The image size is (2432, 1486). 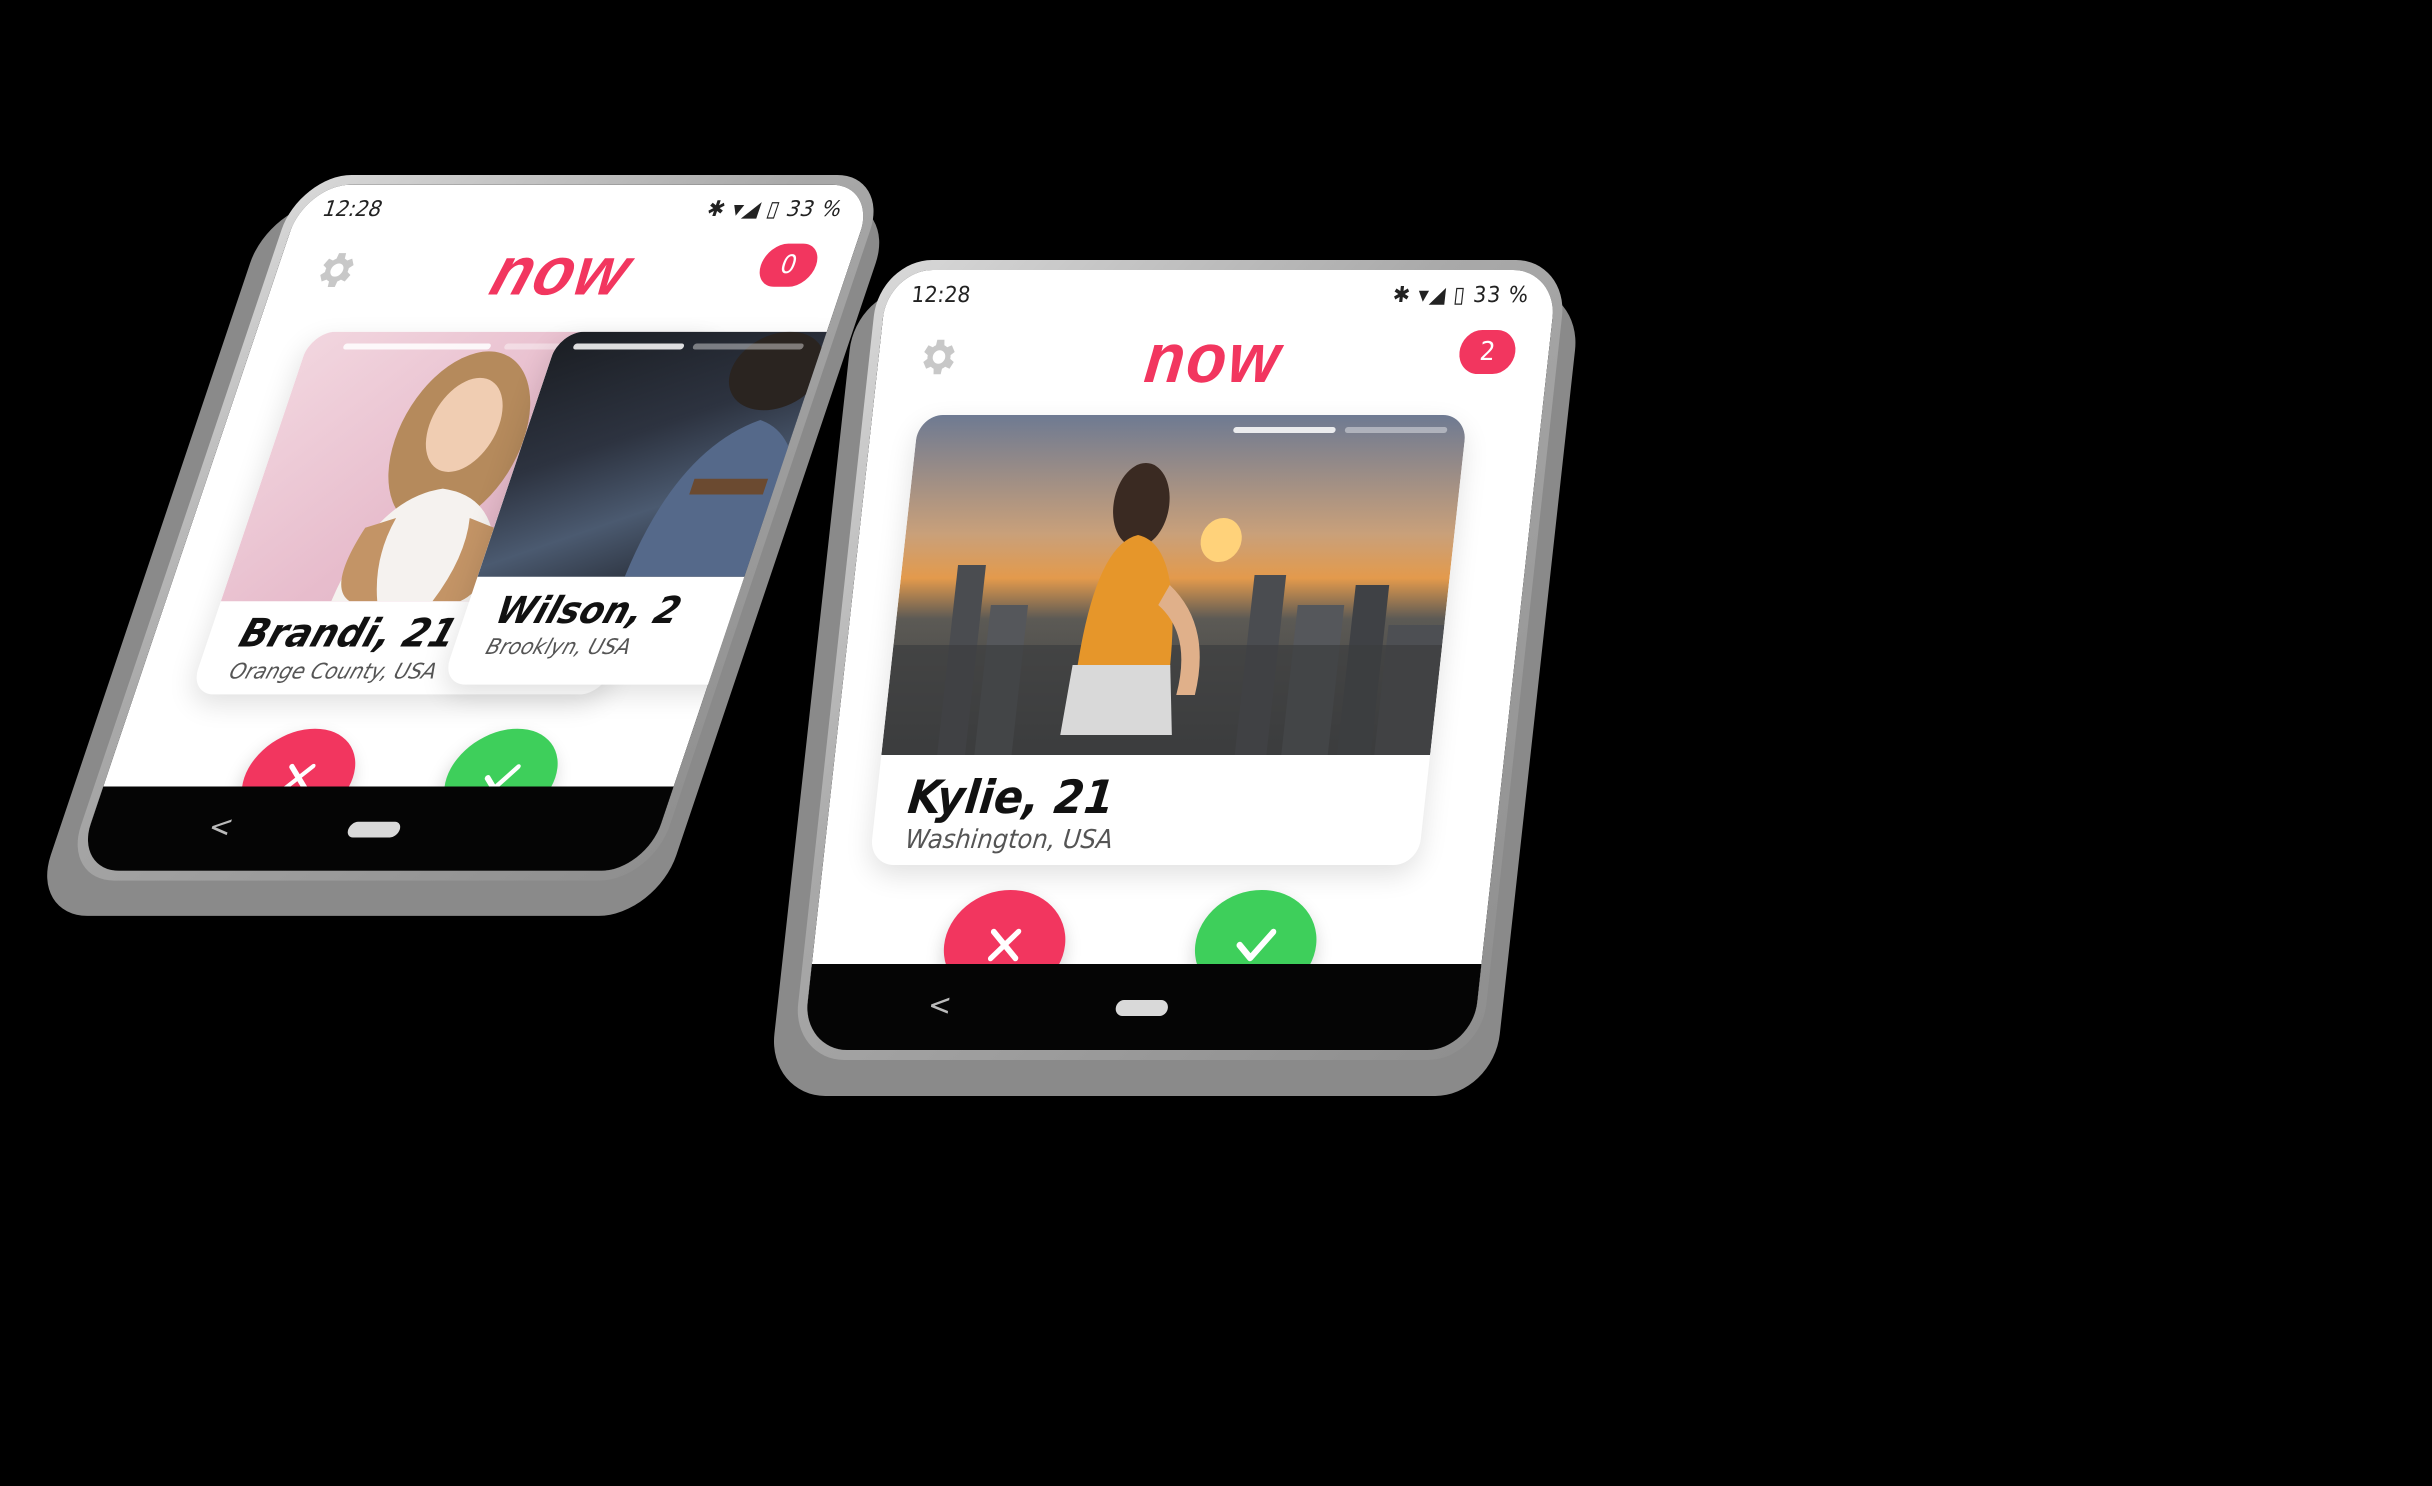 What do you see at coordinates (558, 648) in the screenshot?
I see `profile-location: Brooklyn, USA` at bounding box center [558, 648].